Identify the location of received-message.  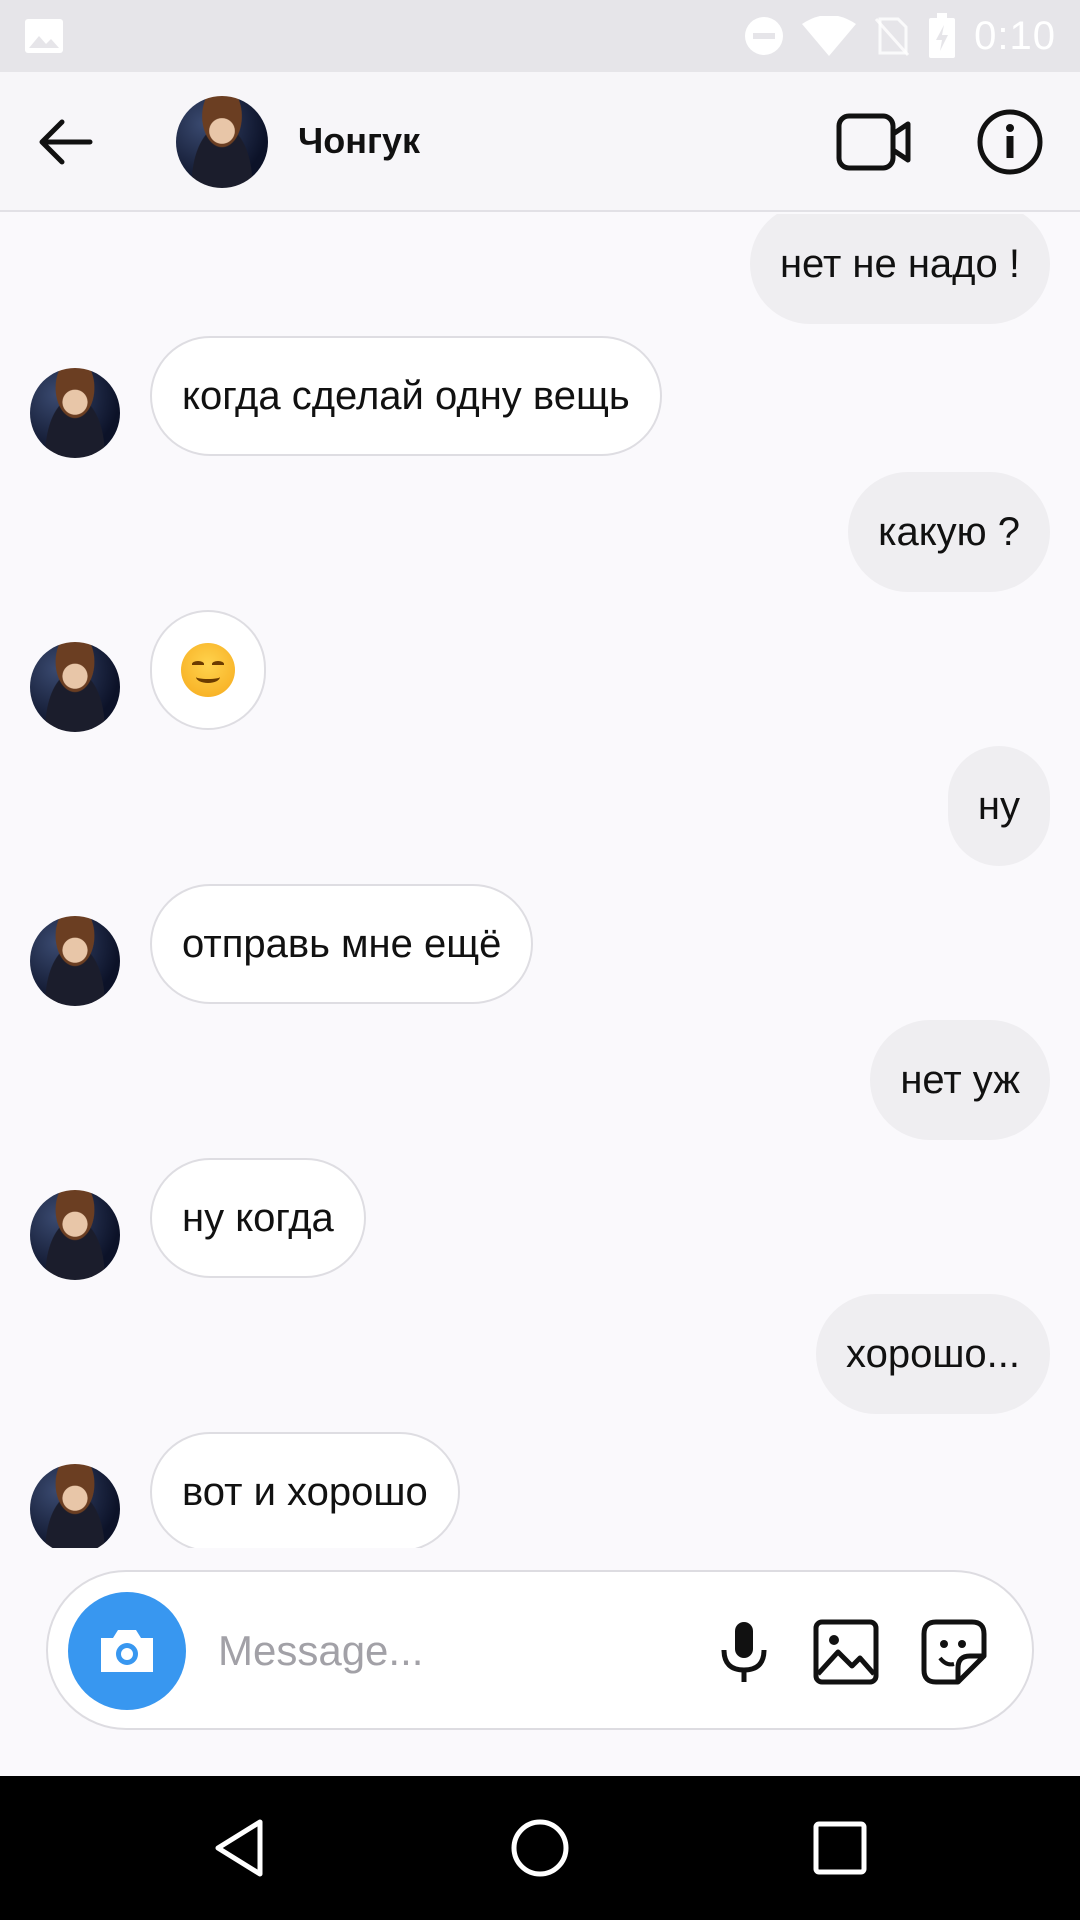
(208, 670).